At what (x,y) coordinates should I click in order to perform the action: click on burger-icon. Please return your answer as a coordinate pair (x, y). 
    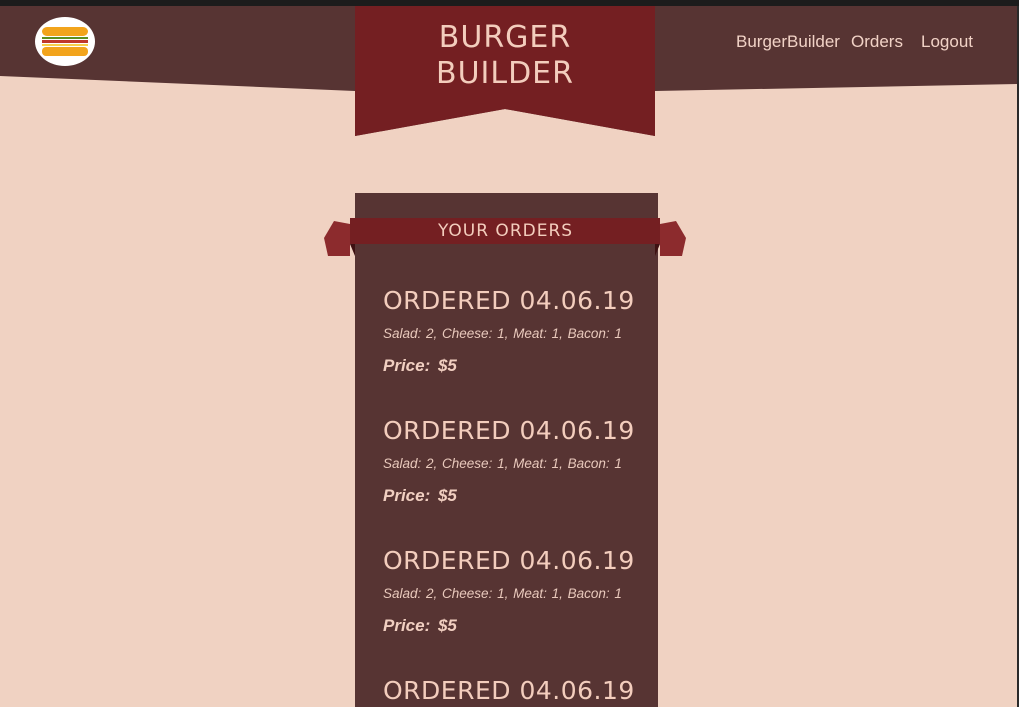
    Looking at the image, I should click on (65, 41).